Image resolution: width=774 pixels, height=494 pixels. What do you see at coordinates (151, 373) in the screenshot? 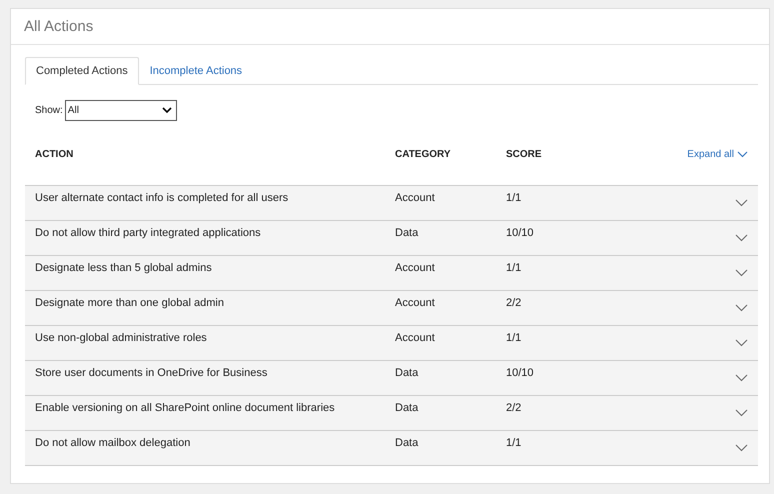
I see `table-cell-text: Store user documents in OneDrive for Business` at bounding box center [151, 373].